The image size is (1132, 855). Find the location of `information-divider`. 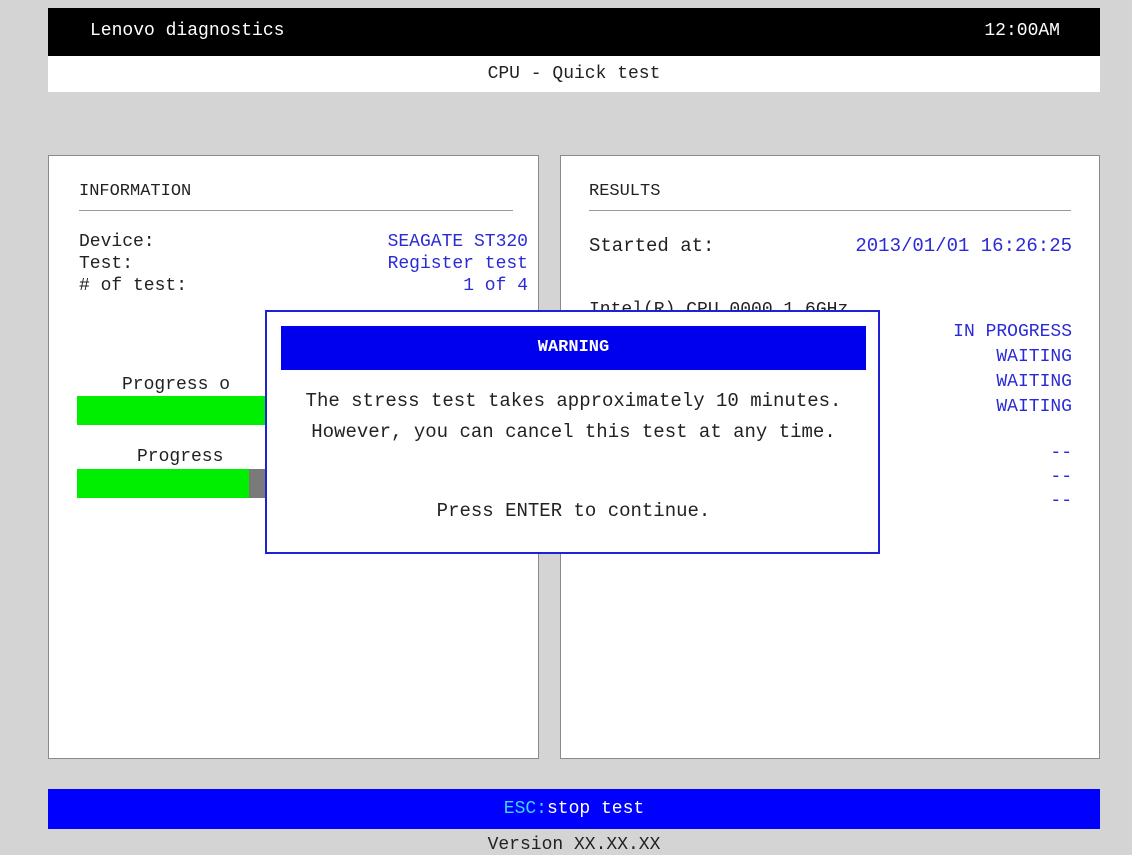

information-divider is located at coordinates (296, 210).